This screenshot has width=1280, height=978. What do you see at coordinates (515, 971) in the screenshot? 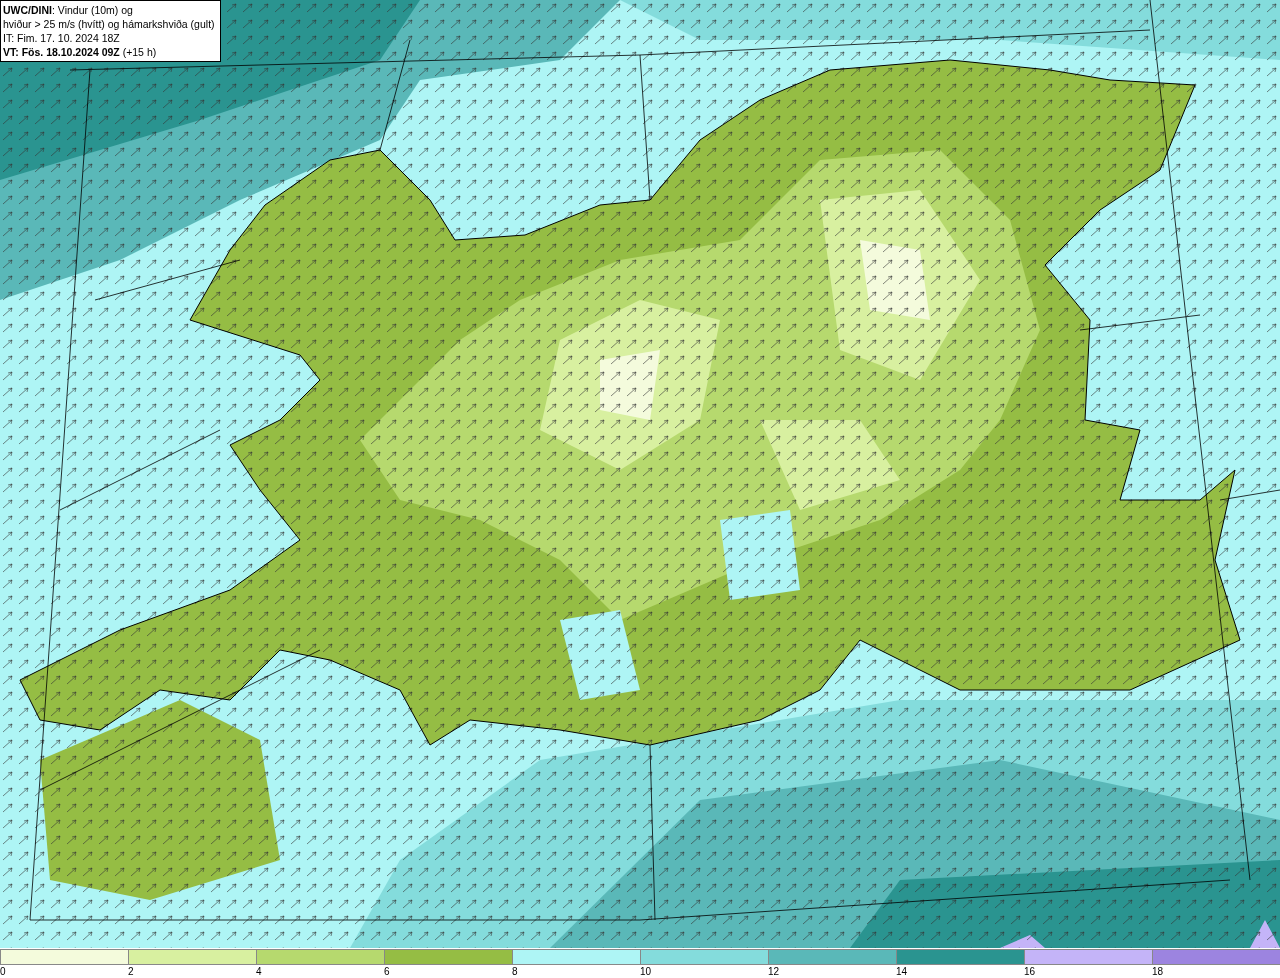
I see `legend-tick-label: 8` at bounding box center [515, 971].